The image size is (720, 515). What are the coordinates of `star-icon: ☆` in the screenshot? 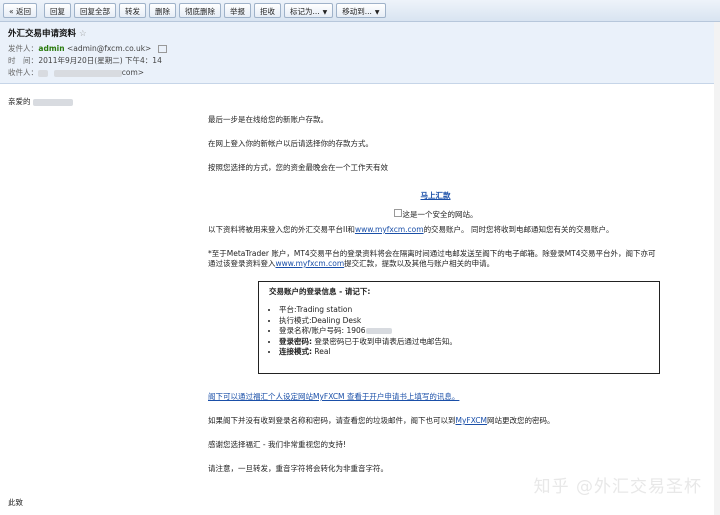 It's located at (83, 34).